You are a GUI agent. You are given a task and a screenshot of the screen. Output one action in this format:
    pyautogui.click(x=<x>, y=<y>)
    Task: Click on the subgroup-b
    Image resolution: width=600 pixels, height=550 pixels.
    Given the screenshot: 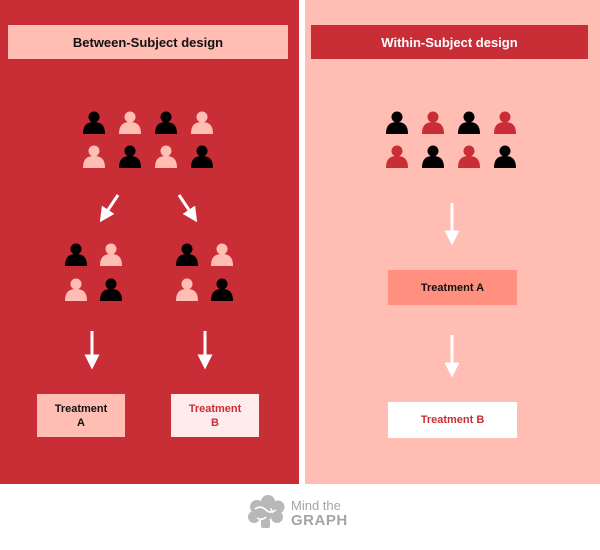 What is the action you would take?
    pyautogui.click(x=204, y=272)
    